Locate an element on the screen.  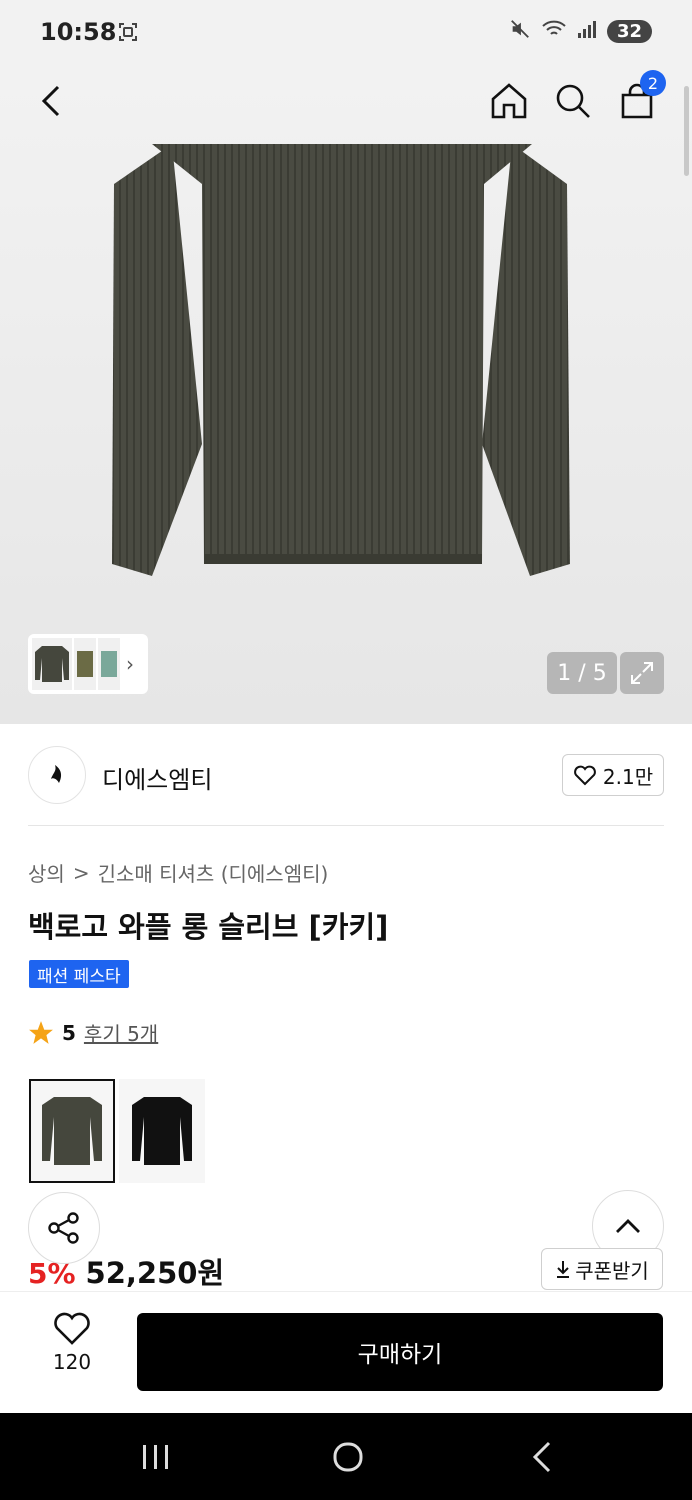
expand-icon is located at coordinates (642, 673).